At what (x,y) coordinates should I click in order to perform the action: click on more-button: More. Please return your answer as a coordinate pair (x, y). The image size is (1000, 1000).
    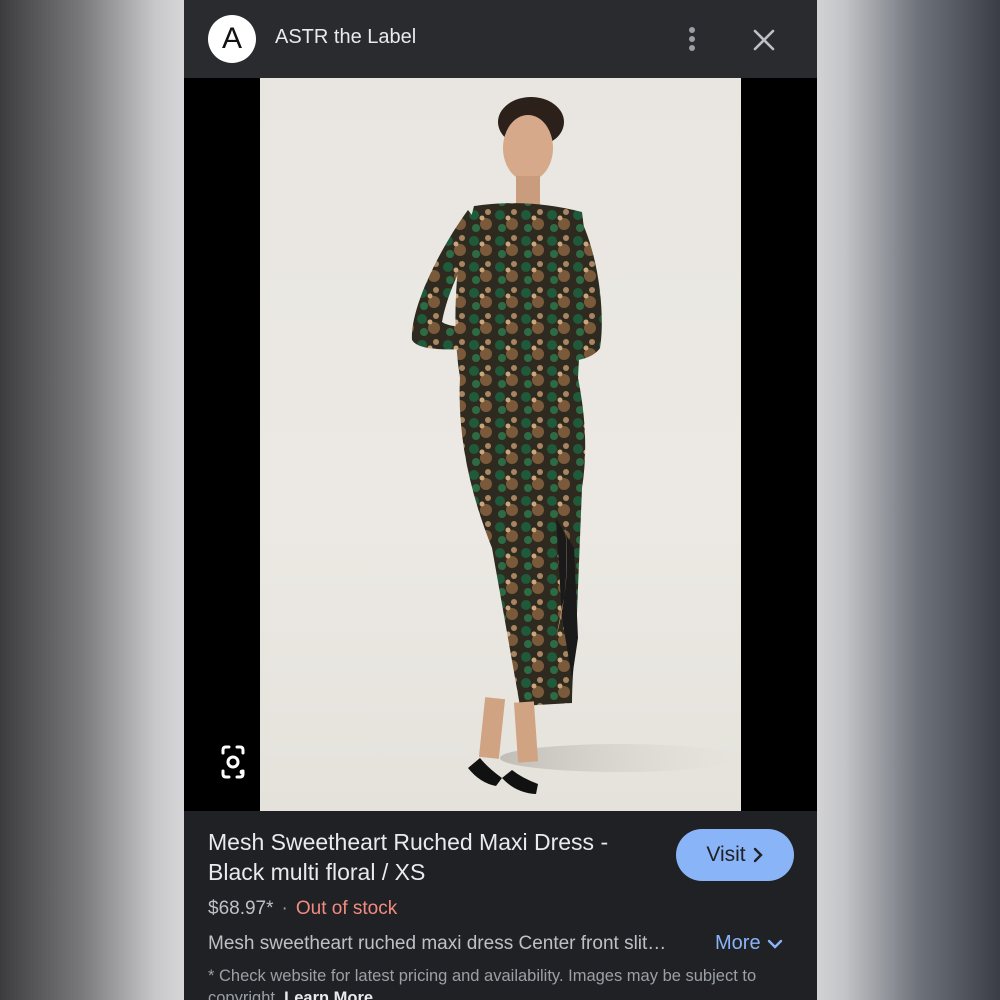
    Looking at the image, I should click on (749, 943).